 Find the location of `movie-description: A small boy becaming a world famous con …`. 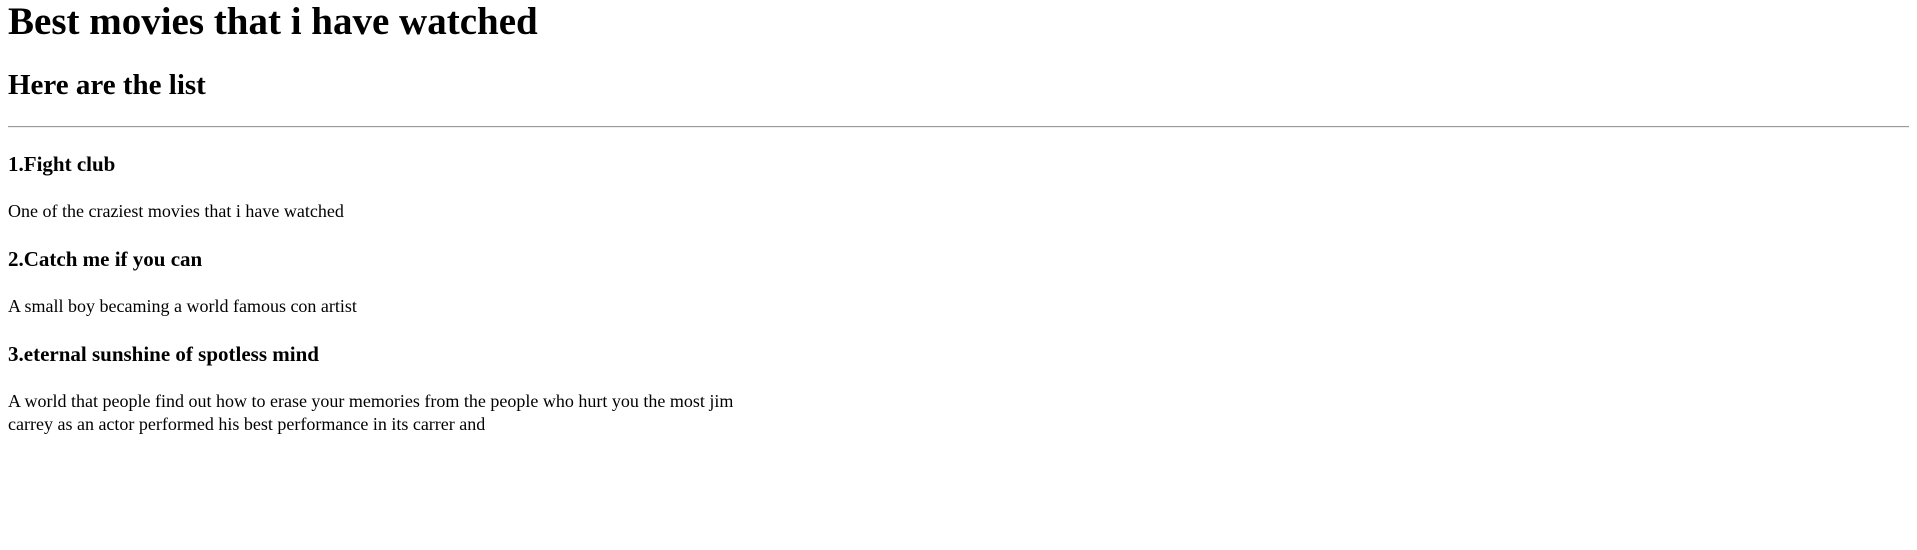

movie-description: A small boy becaming a world famous con … is located at coordinates (182, 306).